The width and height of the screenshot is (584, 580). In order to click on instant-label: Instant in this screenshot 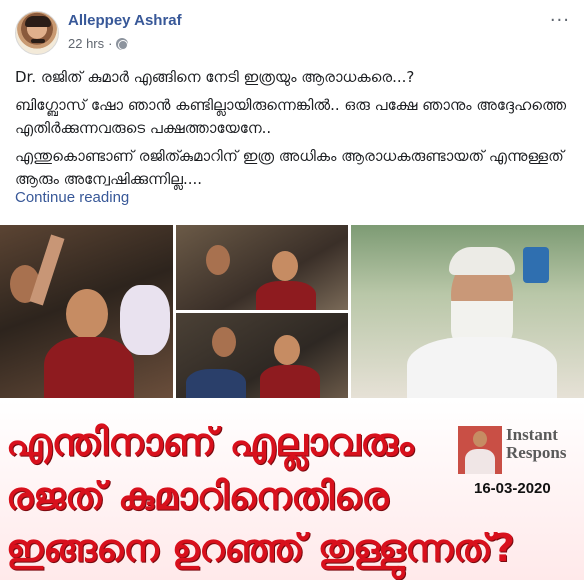, I will do `click(532, 434)`.